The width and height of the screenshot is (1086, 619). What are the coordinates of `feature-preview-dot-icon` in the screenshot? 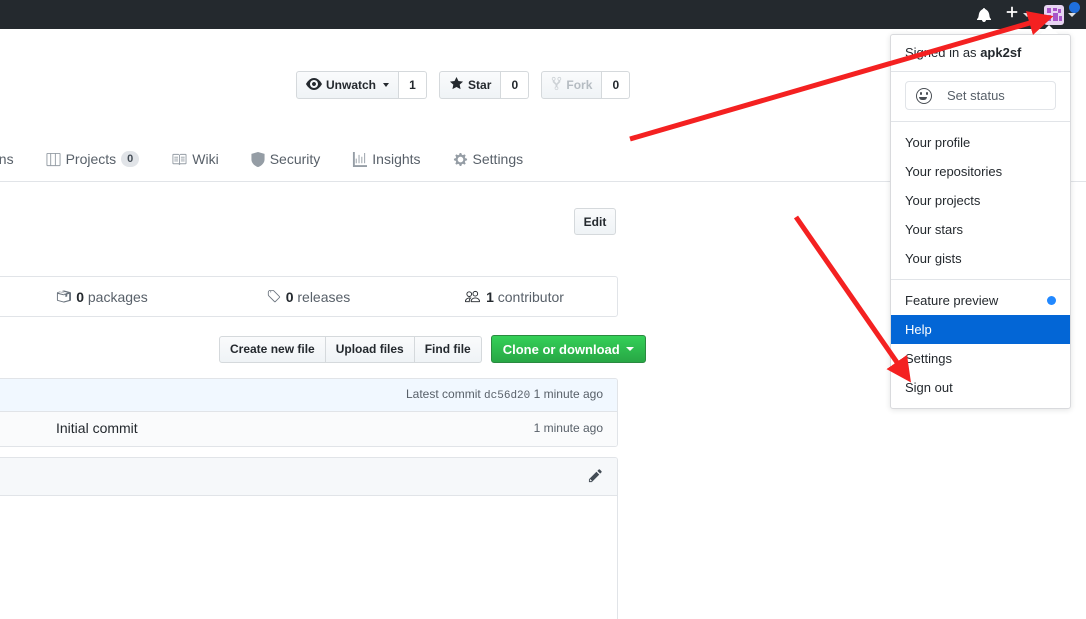 It's located at (1051, 300).